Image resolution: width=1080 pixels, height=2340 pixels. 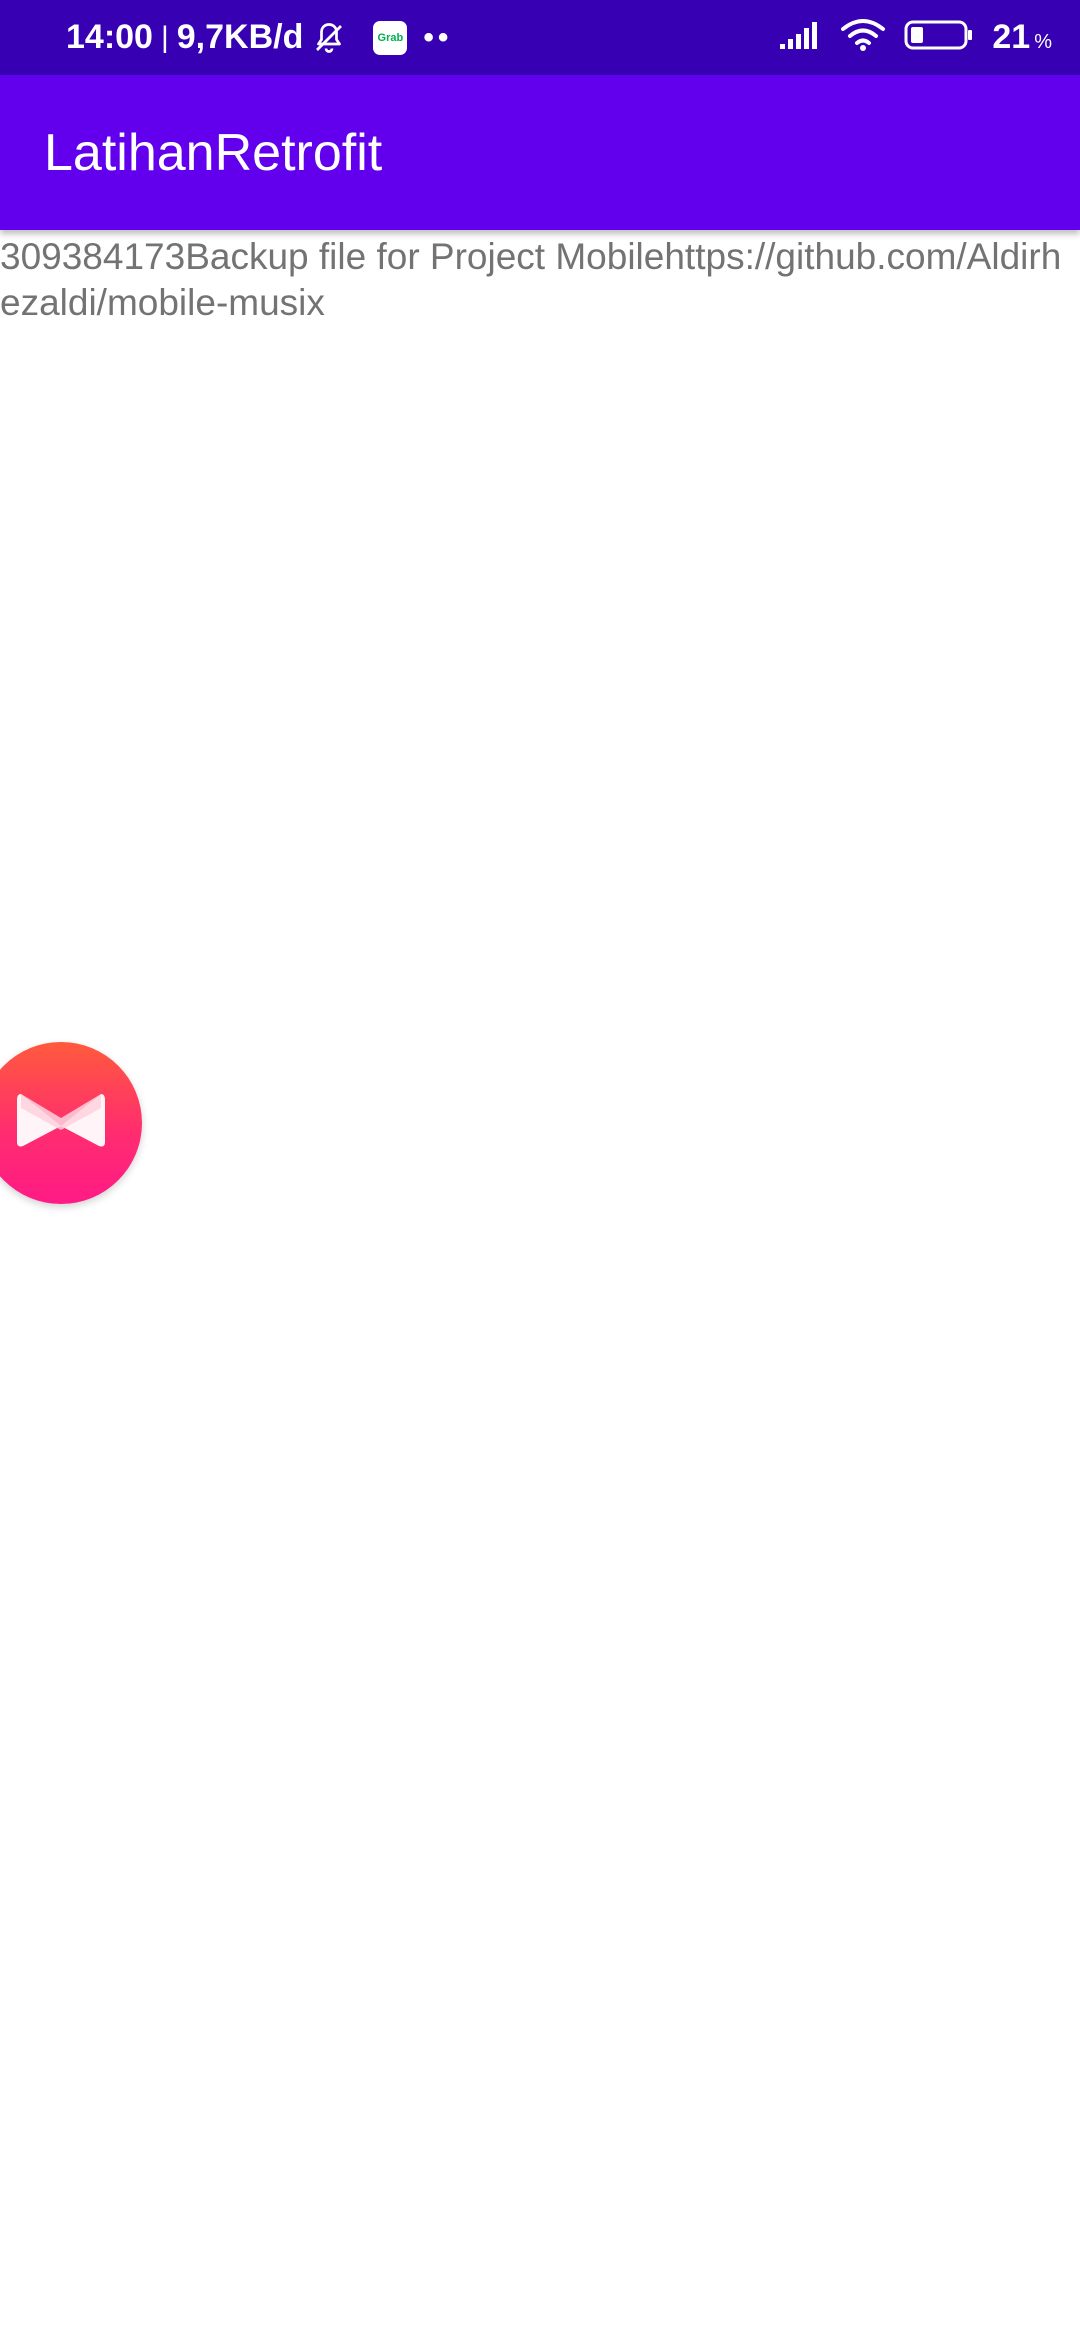 I want to click on status-left: 14:00 | 9,7KB/d Grab ••, so click(x=259, y=37).